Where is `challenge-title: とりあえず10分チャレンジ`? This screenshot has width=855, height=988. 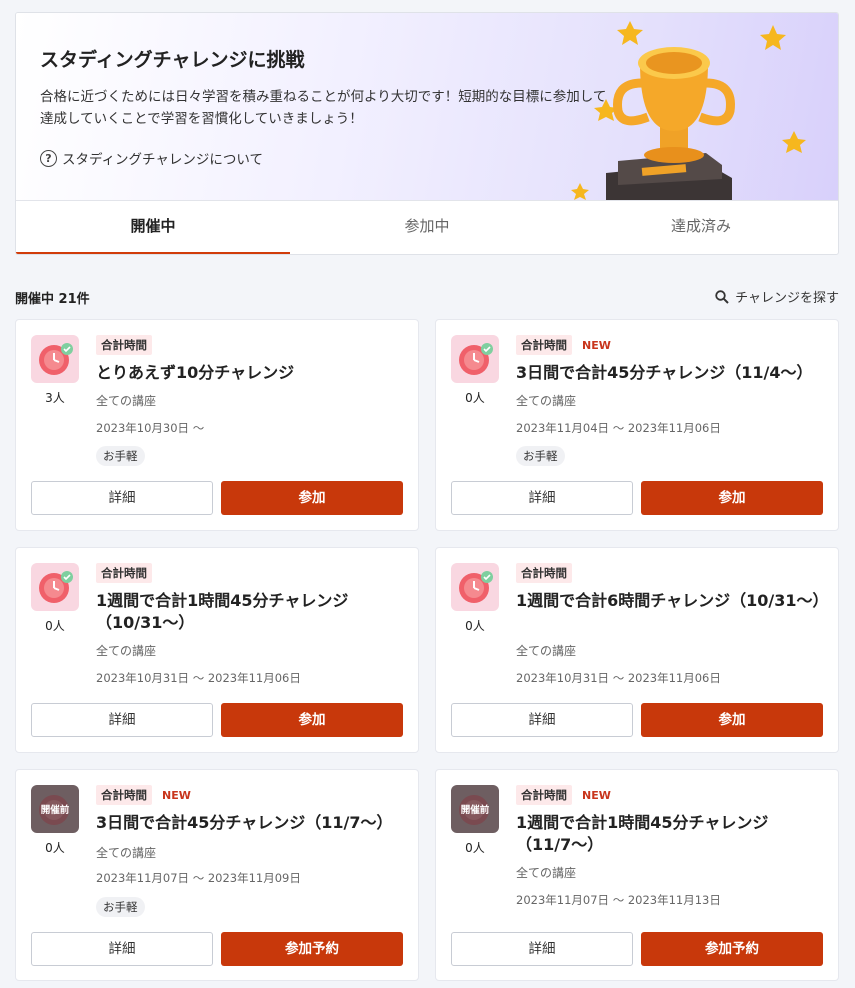
challenge-title: とりあえず10分チャレンジ is located at coordinates (195, 372).